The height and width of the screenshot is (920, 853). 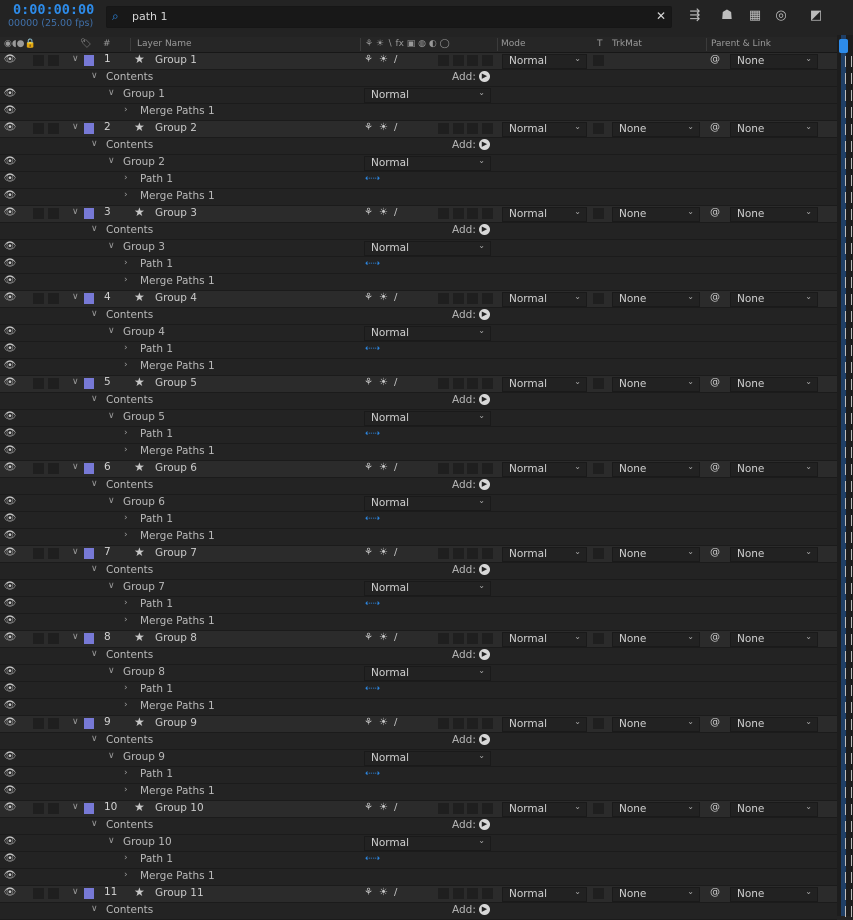 I want to click on group-row: 👁 ∨ Group 8 Normal ⌄, so click(x=418, y=673).